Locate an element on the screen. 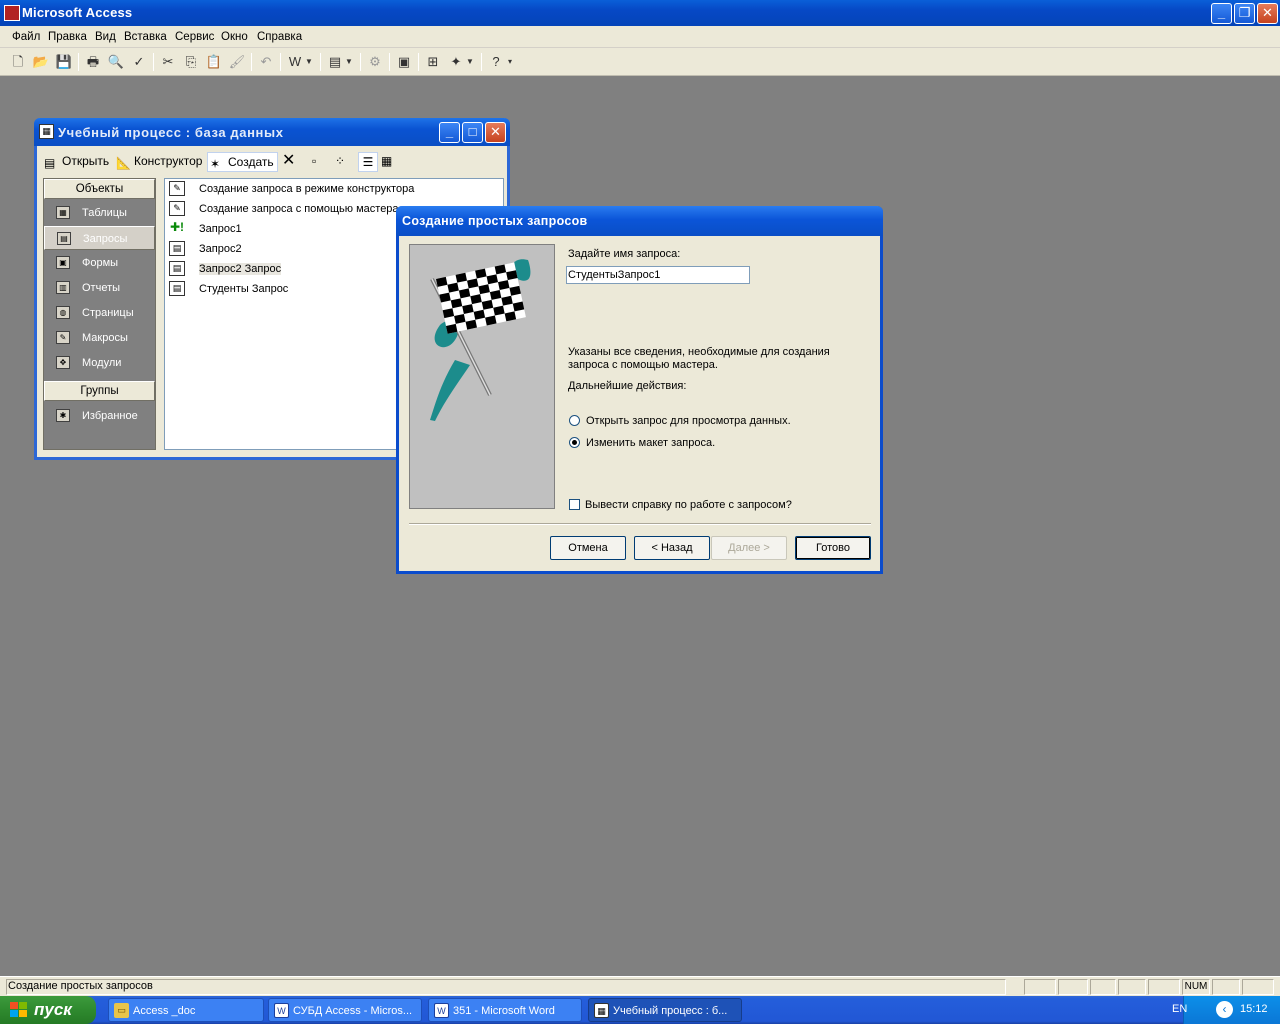 This screenshot has width=1280, height=1024. module-icon: ✥ is located at coordinates (63, 362).